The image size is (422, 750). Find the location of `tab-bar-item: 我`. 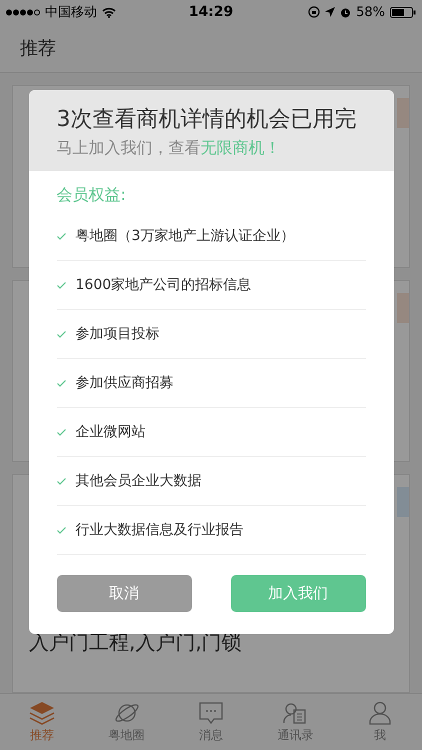

tab-bar-item: 我 is located at coordinates (380, 722).